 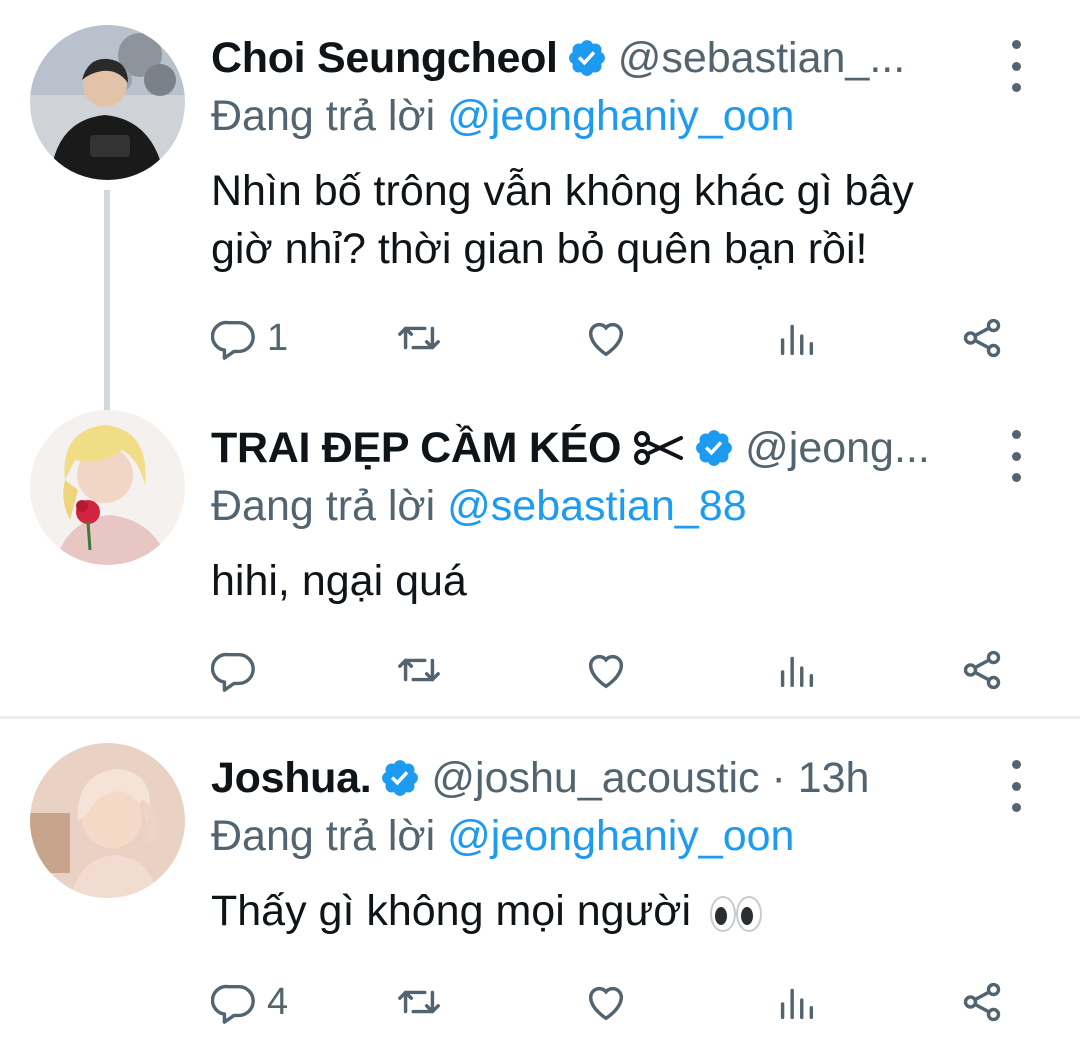 I want to click on tweet-actions: 4, so click(x=611, y=1002).